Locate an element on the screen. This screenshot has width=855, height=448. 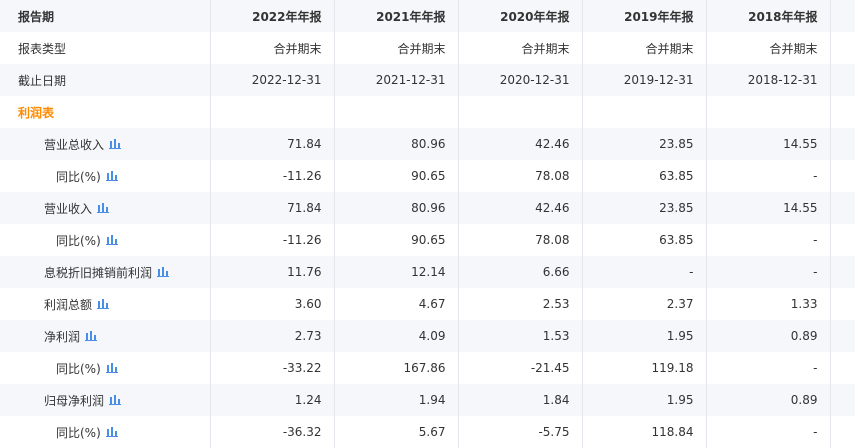
cell-value: 2.53 is located at coordinates (520, 304).